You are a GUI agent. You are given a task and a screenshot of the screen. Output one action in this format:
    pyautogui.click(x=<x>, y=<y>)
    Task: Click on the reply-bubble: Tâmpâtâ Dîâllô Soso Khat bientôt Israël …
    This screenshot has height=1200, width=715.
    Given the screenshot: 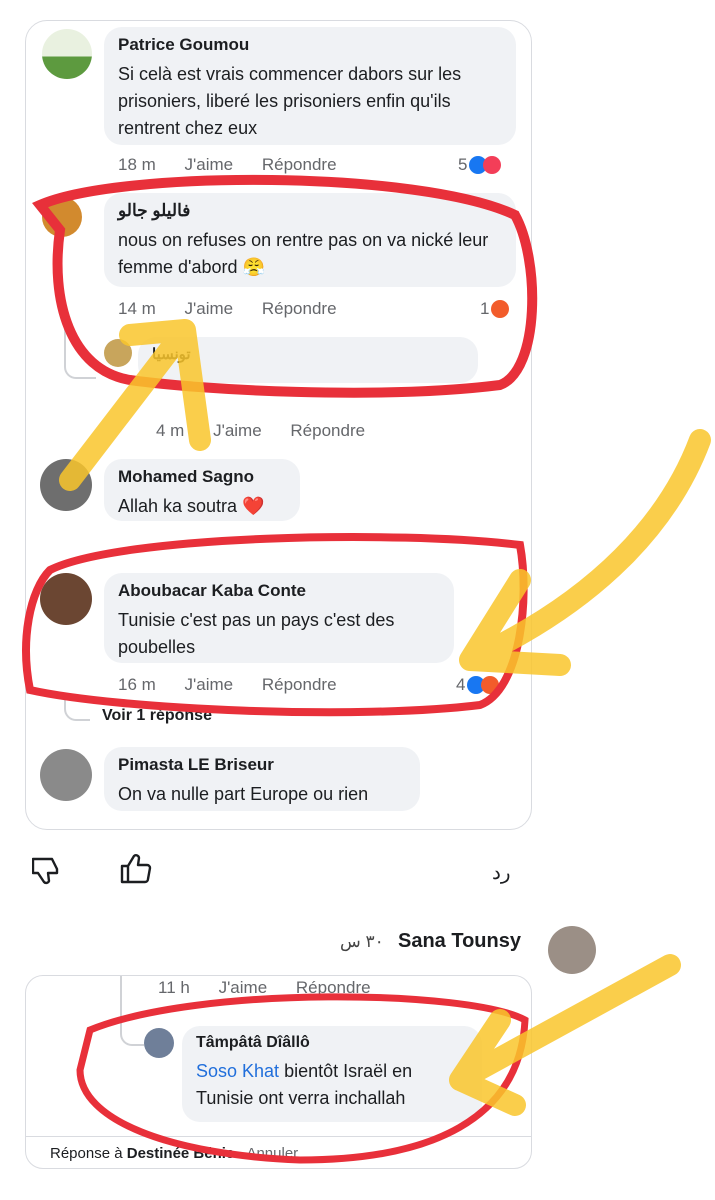 What is the action you would take?
    pyautogui.click(x=332, y=1074)
    